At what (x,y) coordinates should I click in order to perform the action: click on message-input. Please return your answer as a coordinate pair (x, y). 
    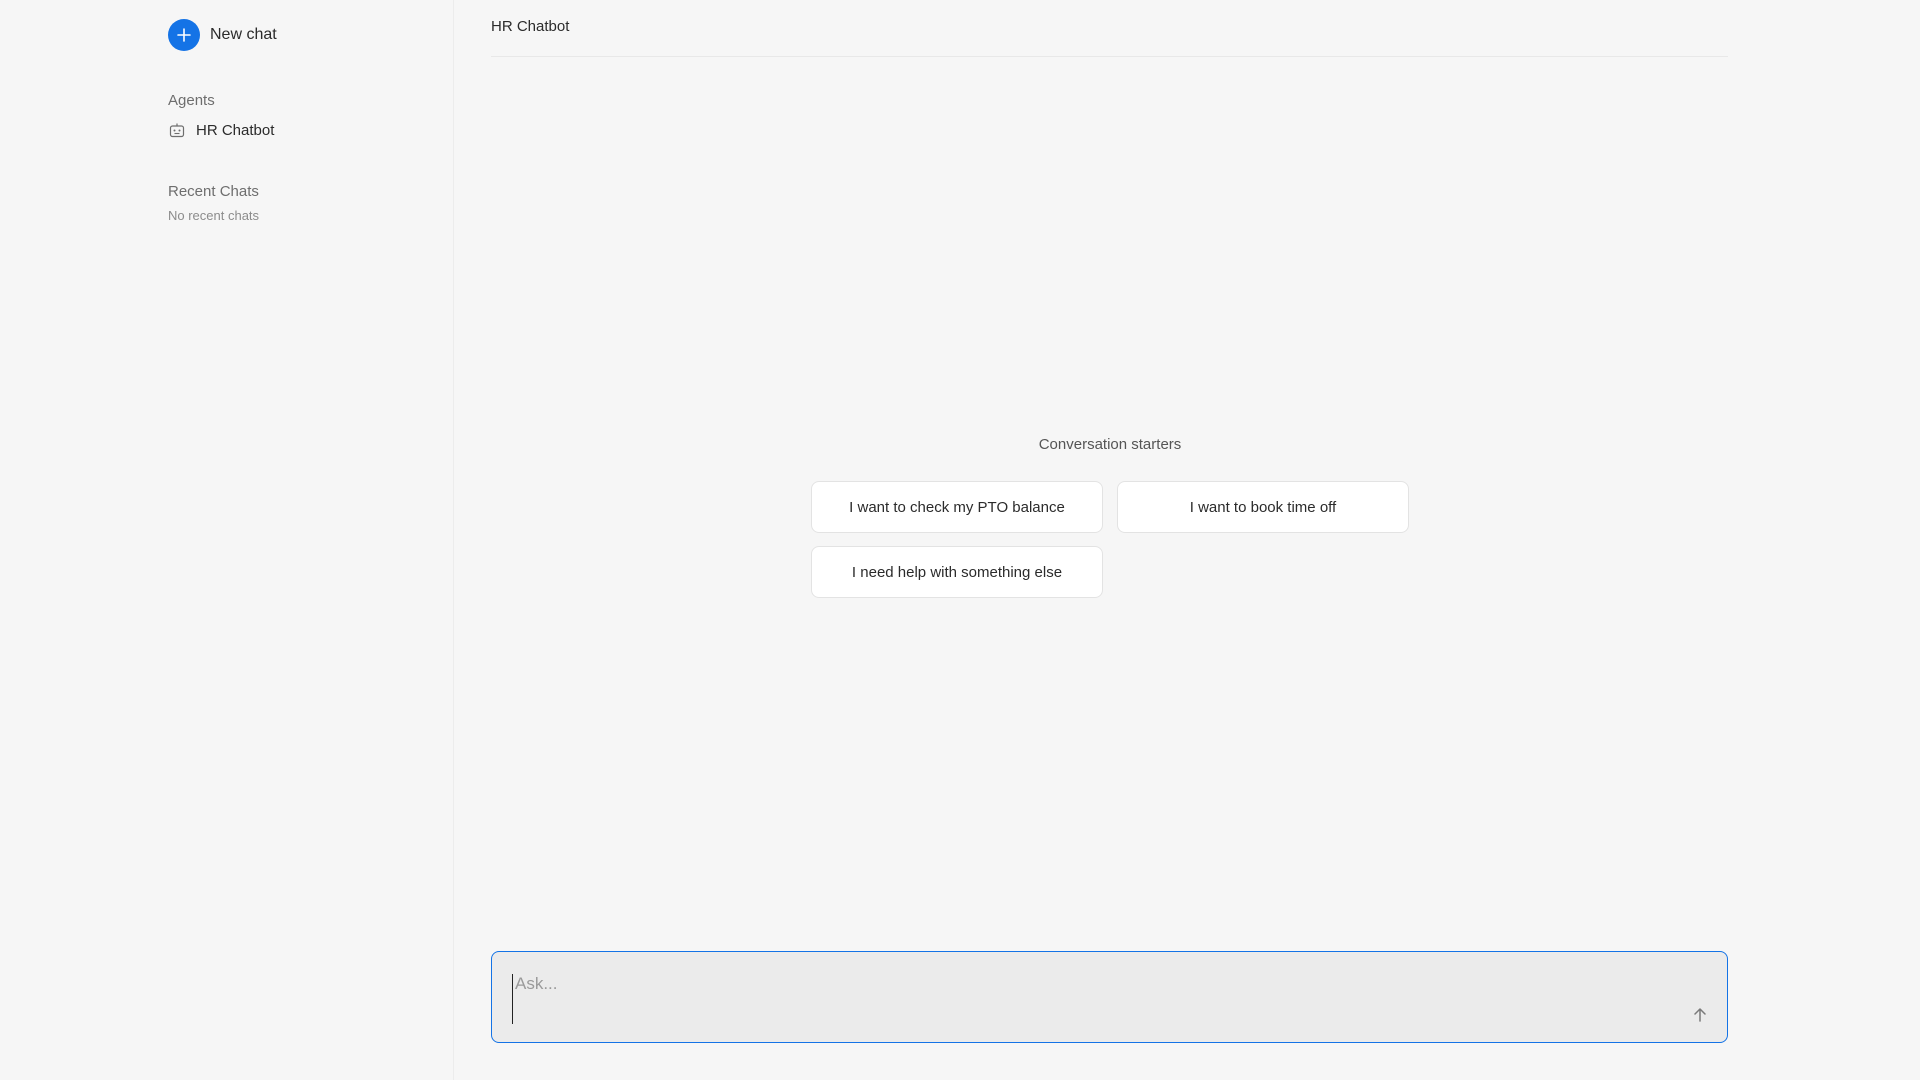
    Looking at the image, I should click on (1087, 999).